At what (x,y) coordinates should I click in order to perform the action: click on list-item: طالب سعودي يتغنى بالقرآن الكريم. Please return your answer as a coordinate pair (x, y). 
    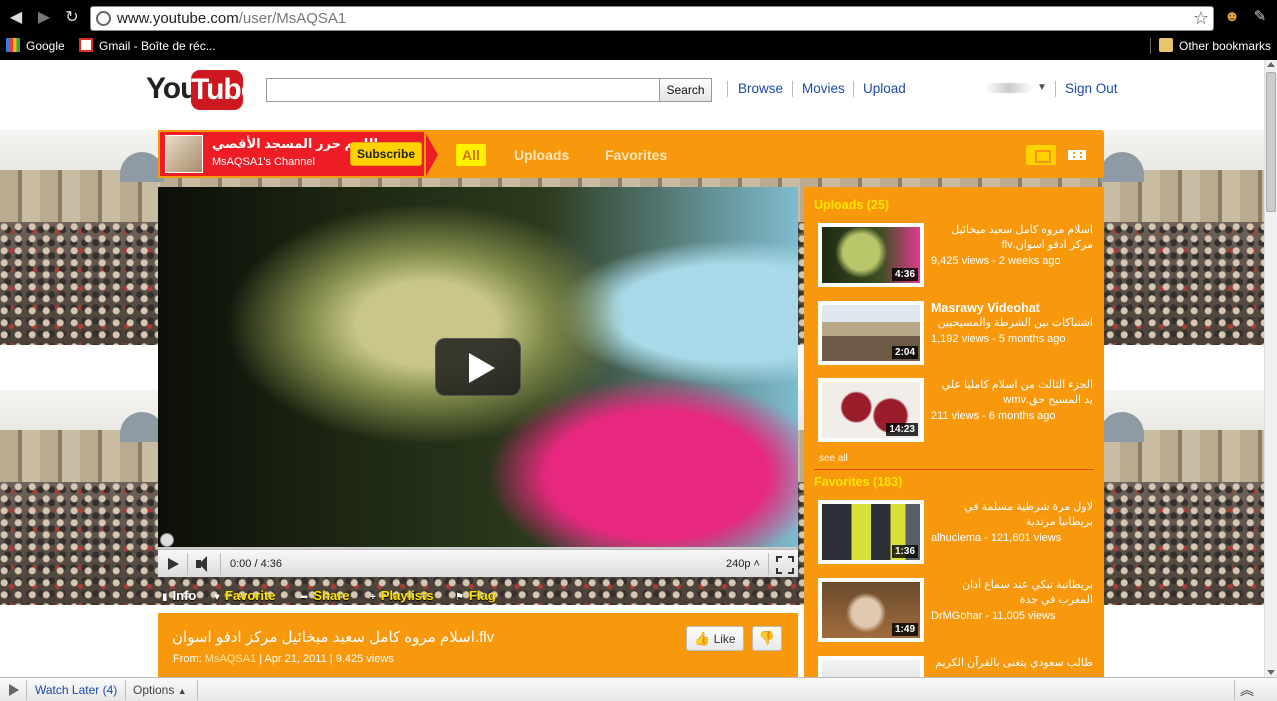
    Looking at the image, I should click on (958, 666).